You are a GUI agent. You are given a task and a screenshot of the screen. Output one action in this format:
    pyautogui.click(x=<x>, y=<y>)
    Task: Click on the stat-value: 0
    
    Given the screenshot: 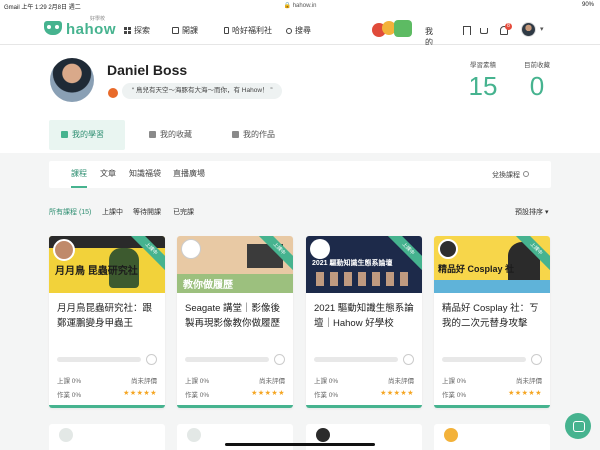 What is the action you would take?
    pyautogui.click(x=537, y=86)
    